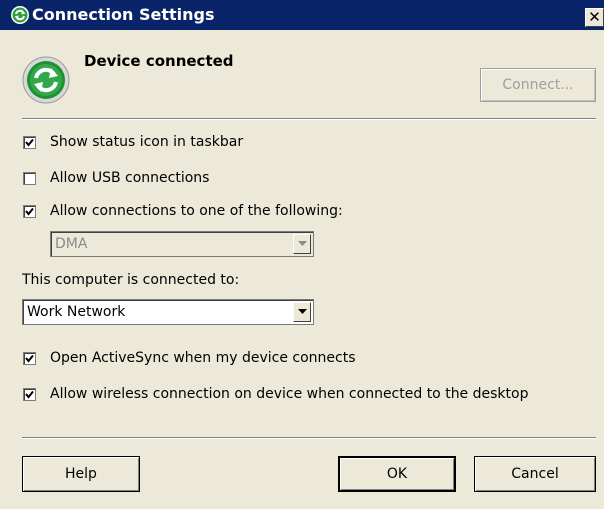 This screenshot has height=509, width=604. What do you see at coordinates (535, 474) in the screenshot?
I see `cancel-button: Cancel` at bounding box center [535, 474].